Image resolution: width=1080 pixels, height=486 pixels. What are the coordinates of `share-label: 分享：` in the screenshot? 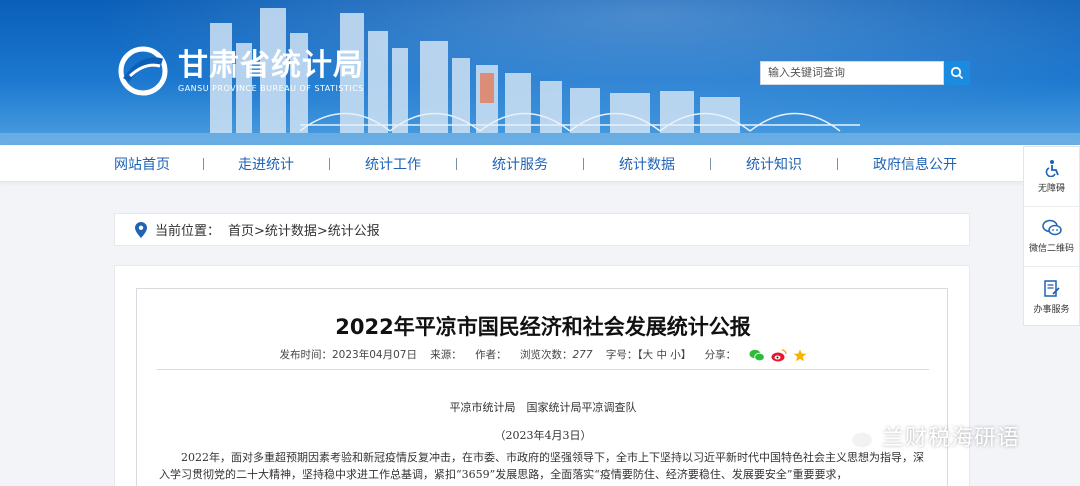 It's located at (720, 355).